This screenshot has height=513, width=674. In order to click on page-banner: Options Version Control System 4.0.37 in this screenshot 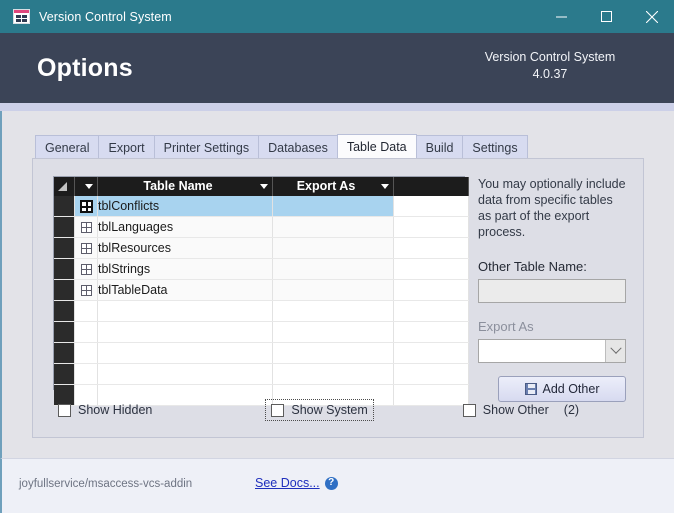, I will do `click(337, 68)`.